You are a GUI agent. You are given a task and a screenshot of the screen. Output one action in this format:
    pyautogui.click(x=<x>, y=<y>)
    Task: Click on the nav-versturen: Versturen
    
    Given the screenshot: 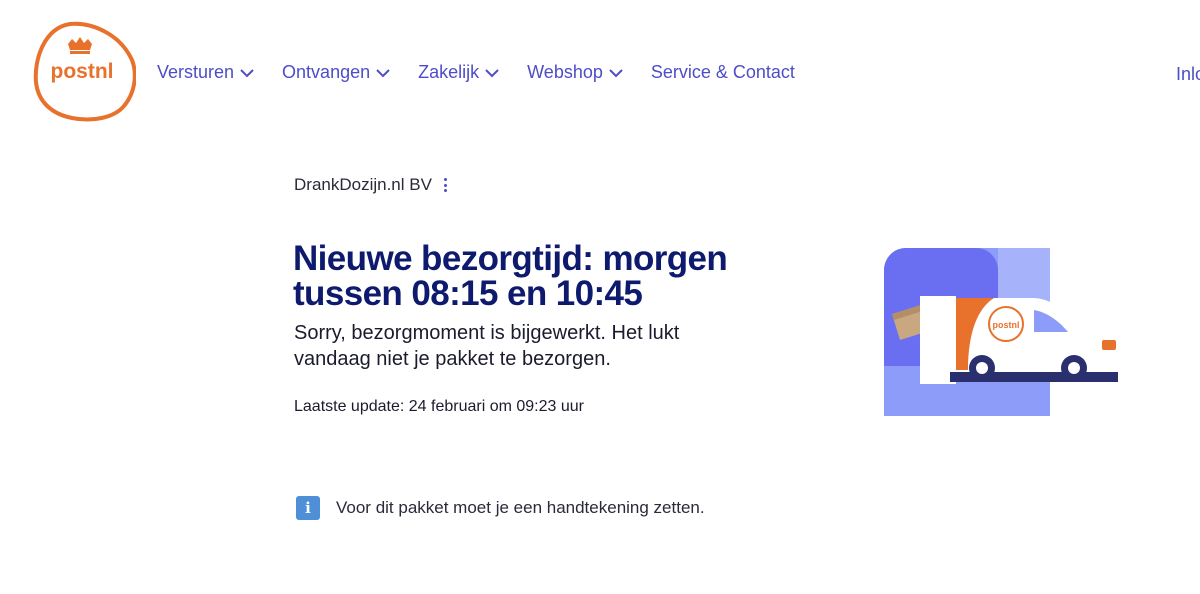 What is the action you would take?
    pyautogui.click(x=205, y=72)
    